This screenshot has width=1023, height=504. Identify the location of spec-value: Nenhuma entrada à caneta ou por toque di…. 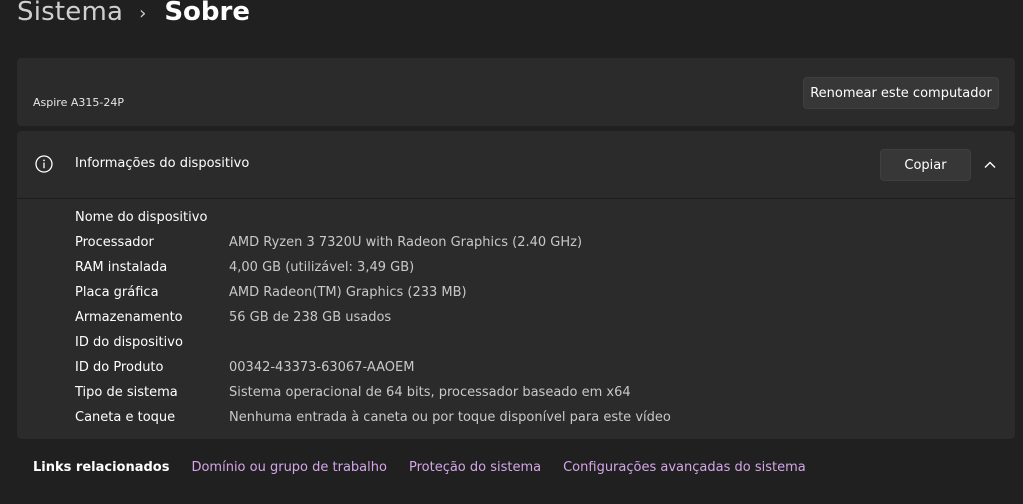
(450, 417).